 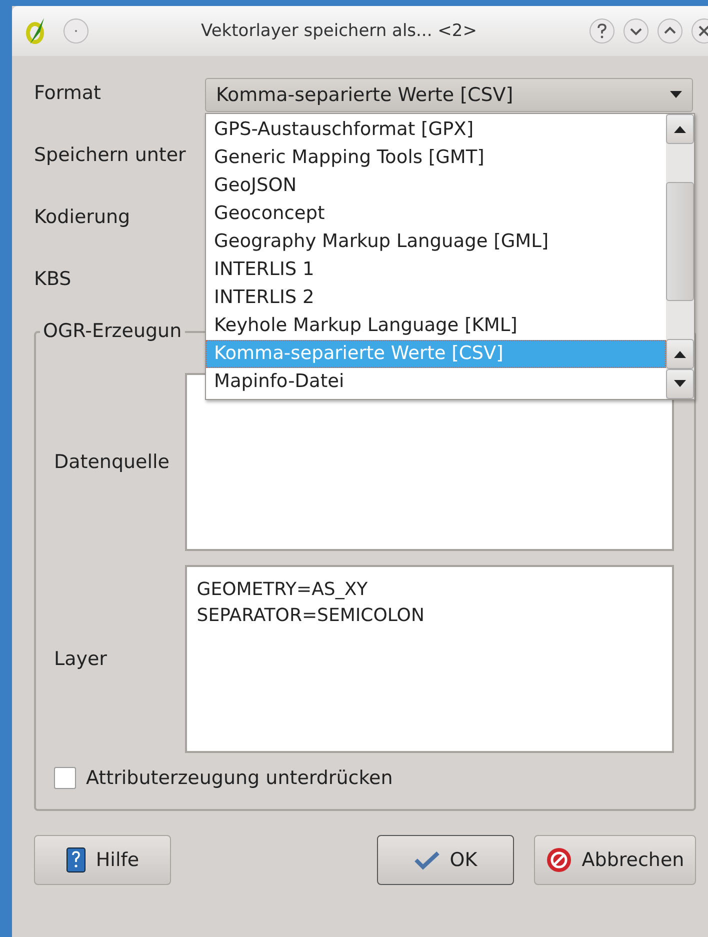 I want to click on field-label: Kodierung, so click(x=83, y=216).